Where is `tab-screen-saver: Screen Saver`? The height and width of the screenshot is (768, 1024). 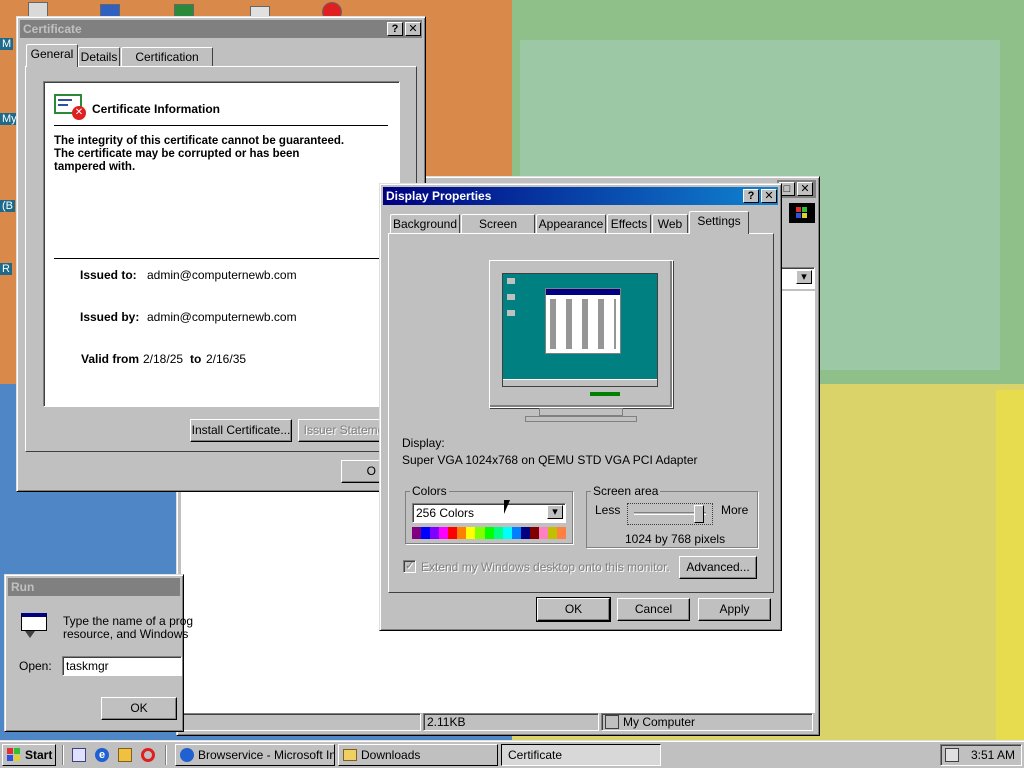 tab-screen-saver: Screen Saver is located at coordinates (498, 231).